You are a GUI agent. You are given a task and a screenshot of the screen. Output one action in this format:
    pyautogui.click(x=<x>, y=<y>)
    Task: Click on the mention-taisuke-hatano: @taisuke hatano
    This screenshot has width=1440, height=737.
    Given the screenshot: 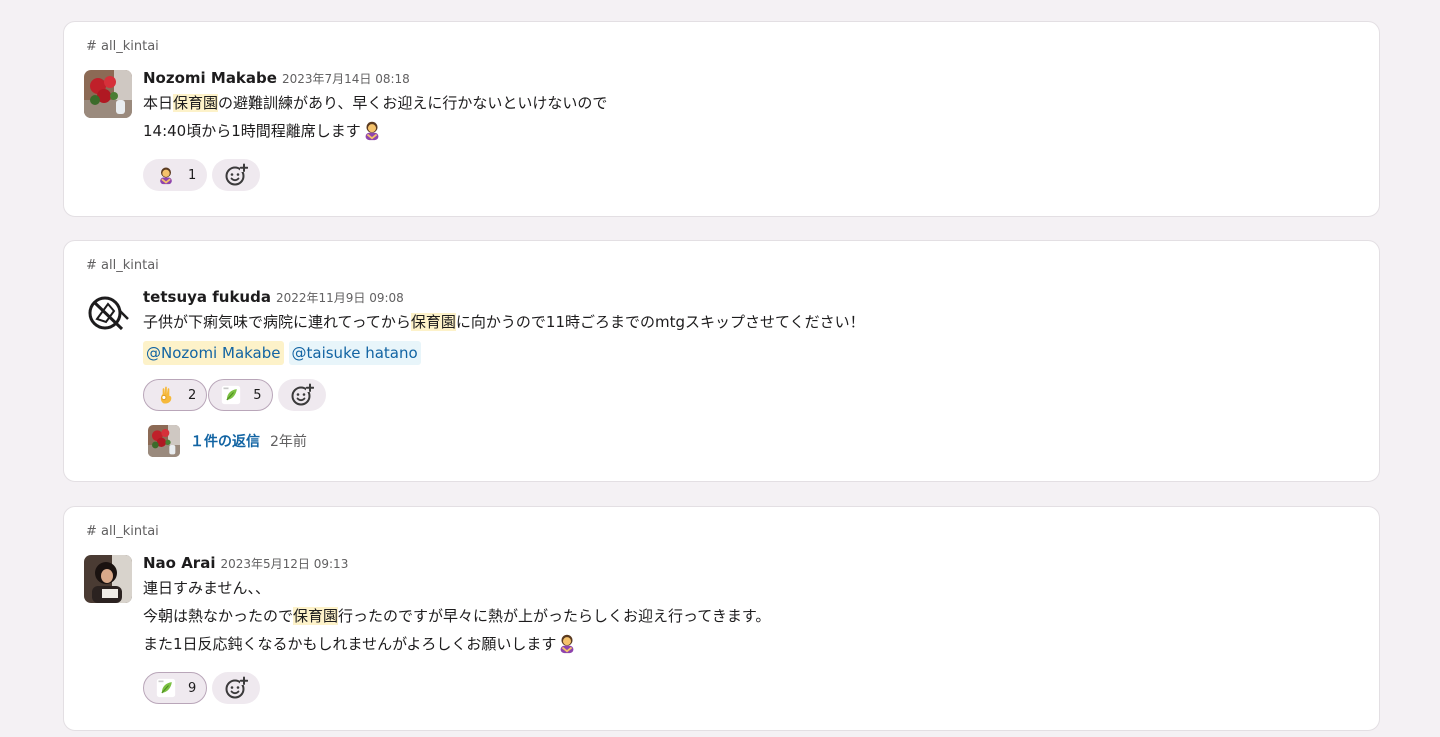 What is the action you would take?
    pyautogui.click(x=354, y=353)
    